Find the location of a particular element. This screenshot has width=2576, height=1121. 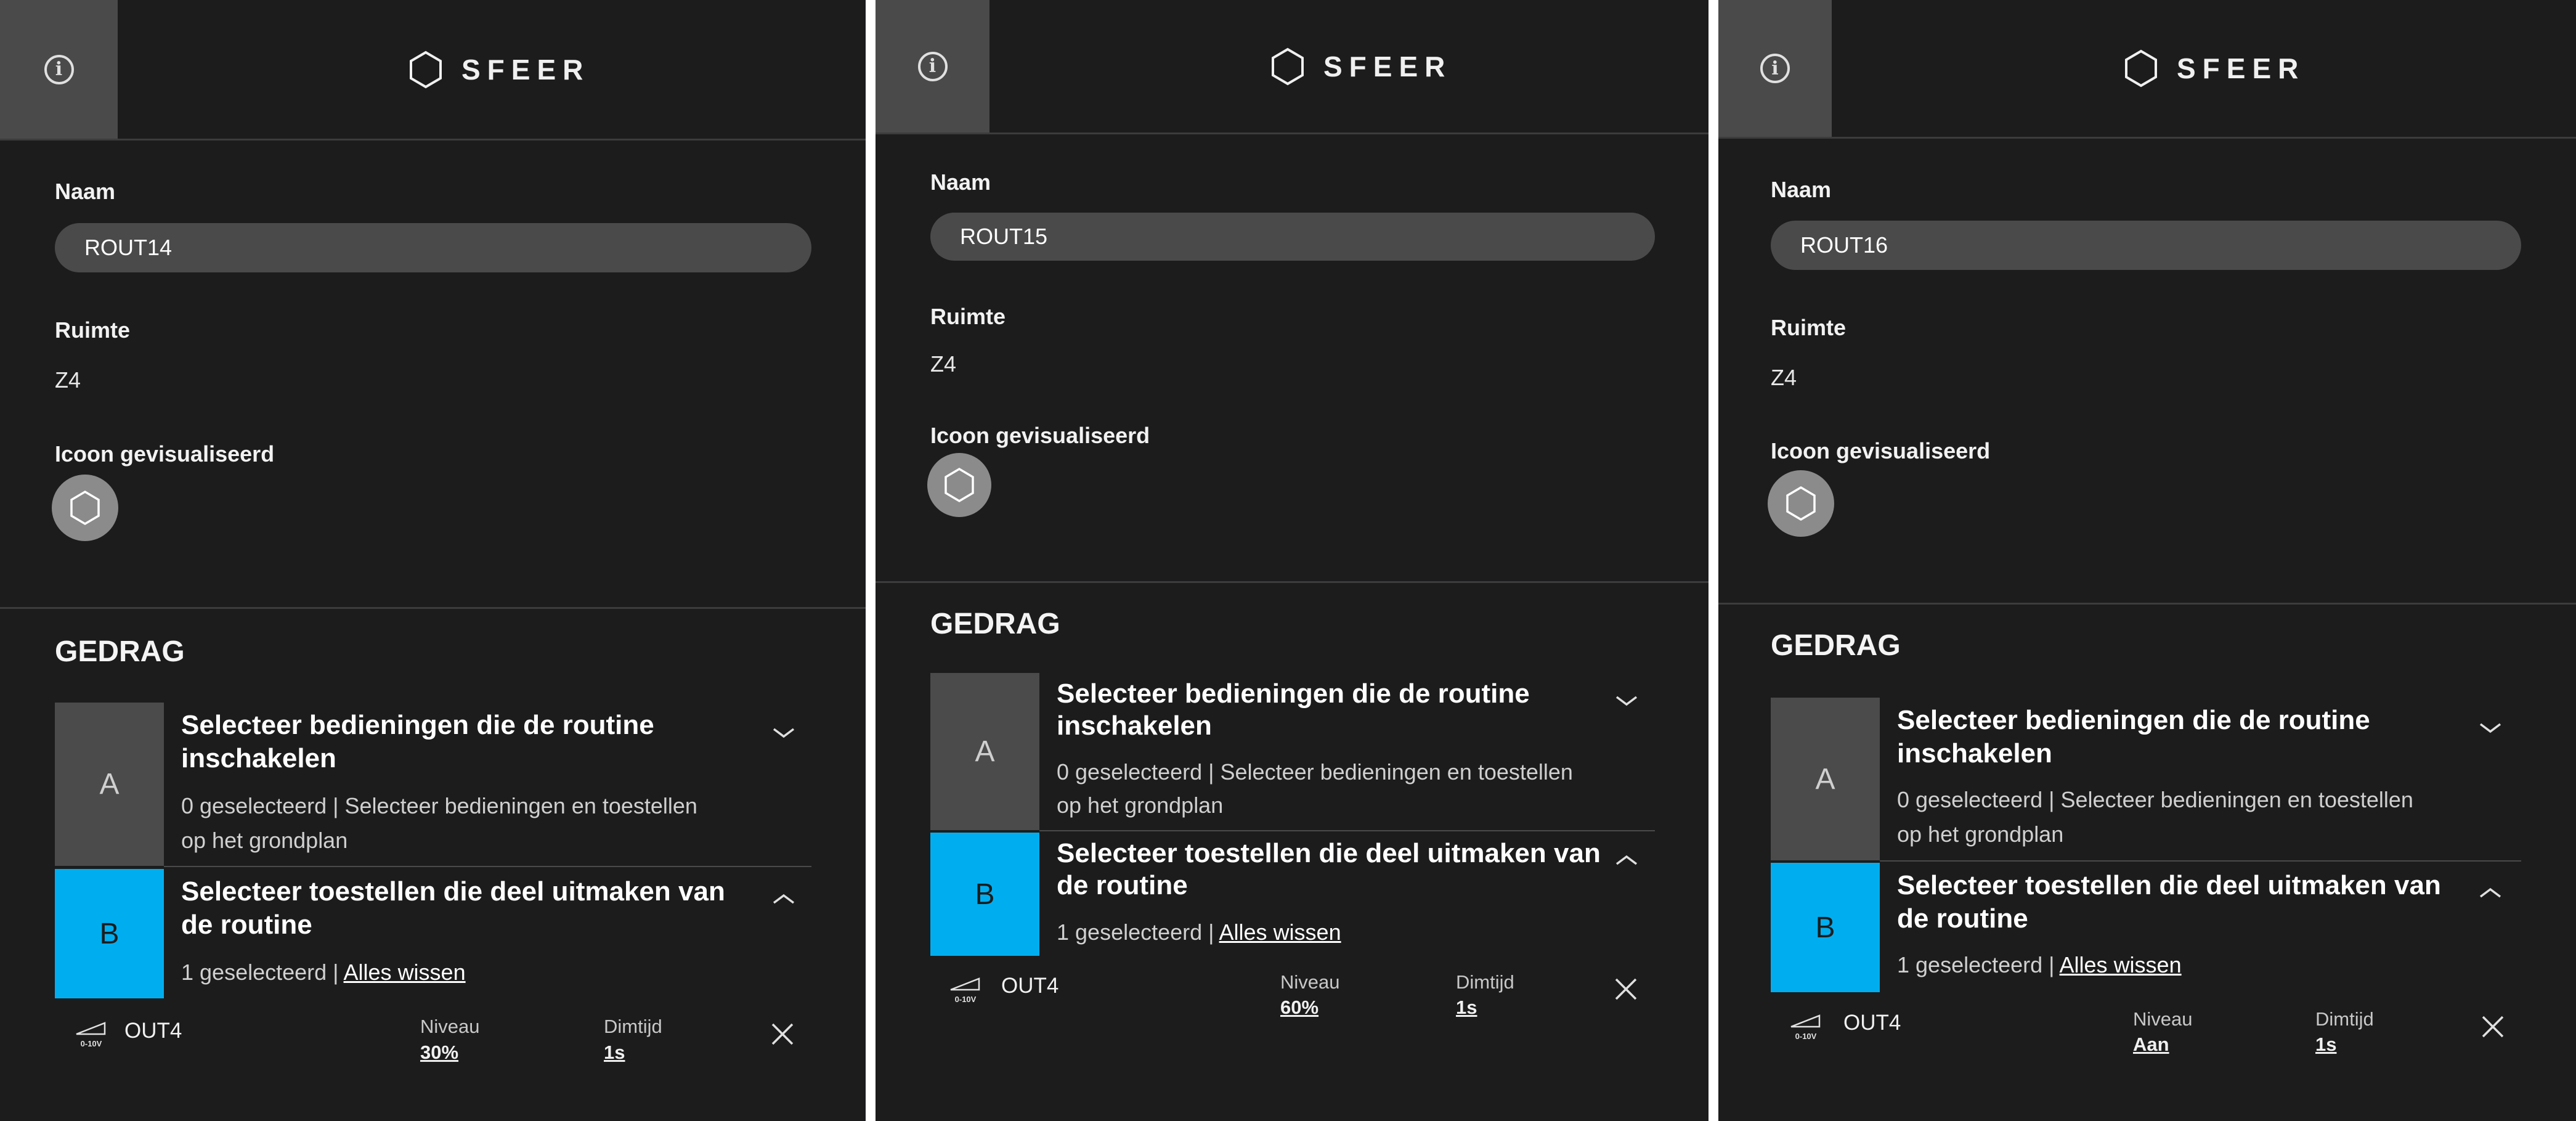

step-b-badge: B is located at coordinates (984, 895).